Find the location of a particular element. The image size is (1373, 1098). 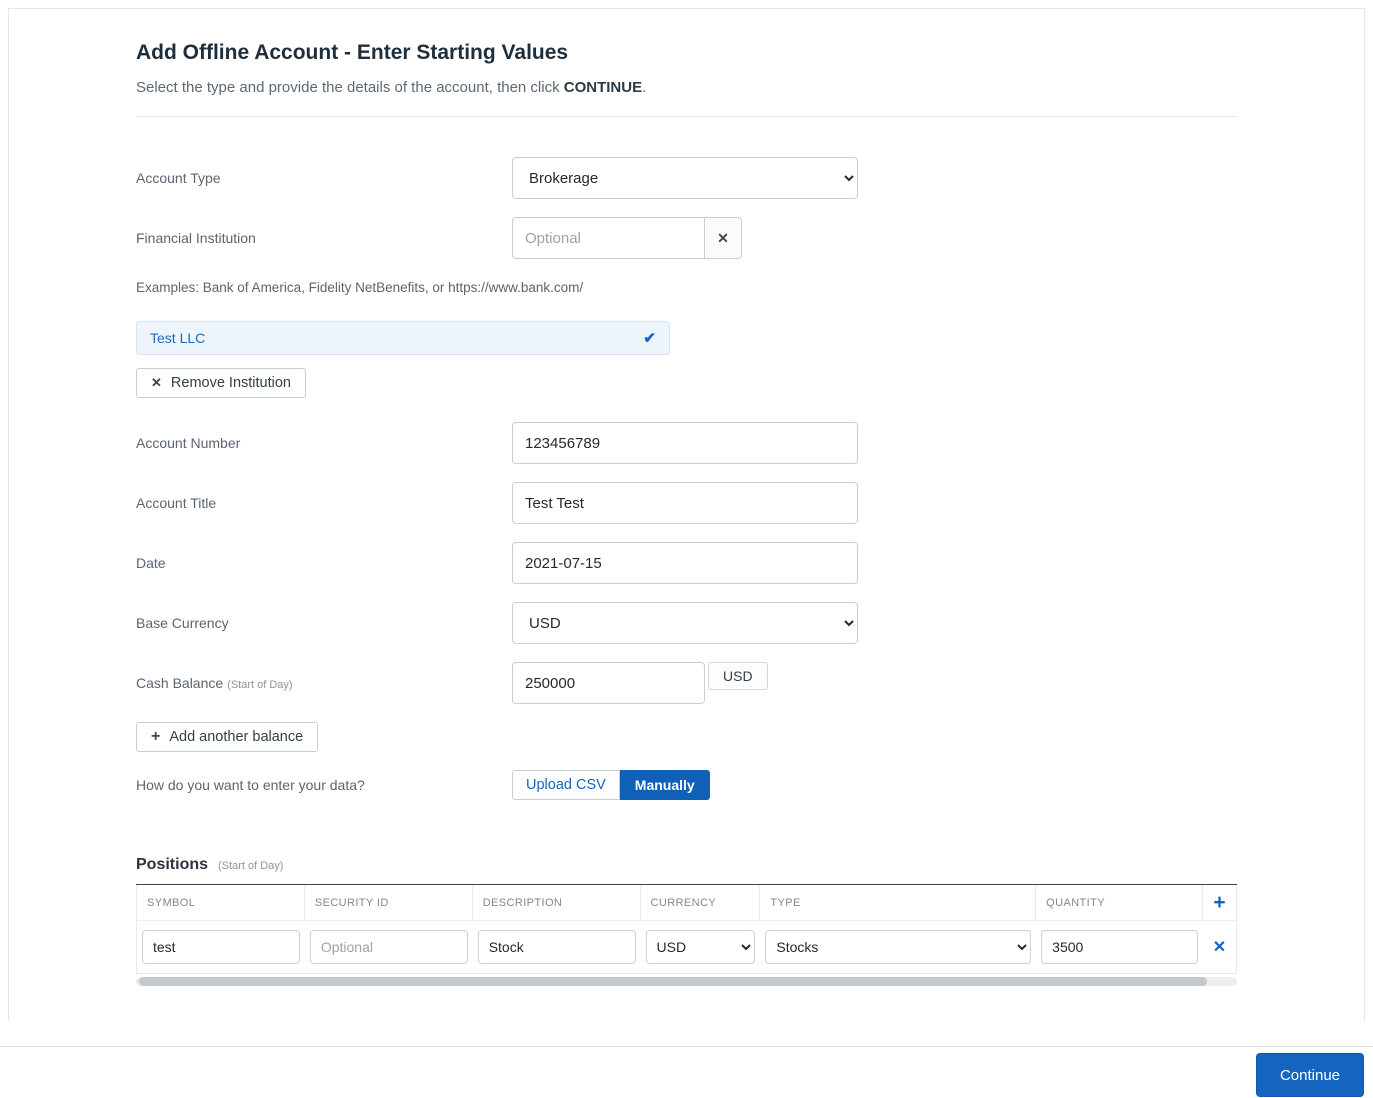

manually-button: Manually is located at coordinates (664, 785).